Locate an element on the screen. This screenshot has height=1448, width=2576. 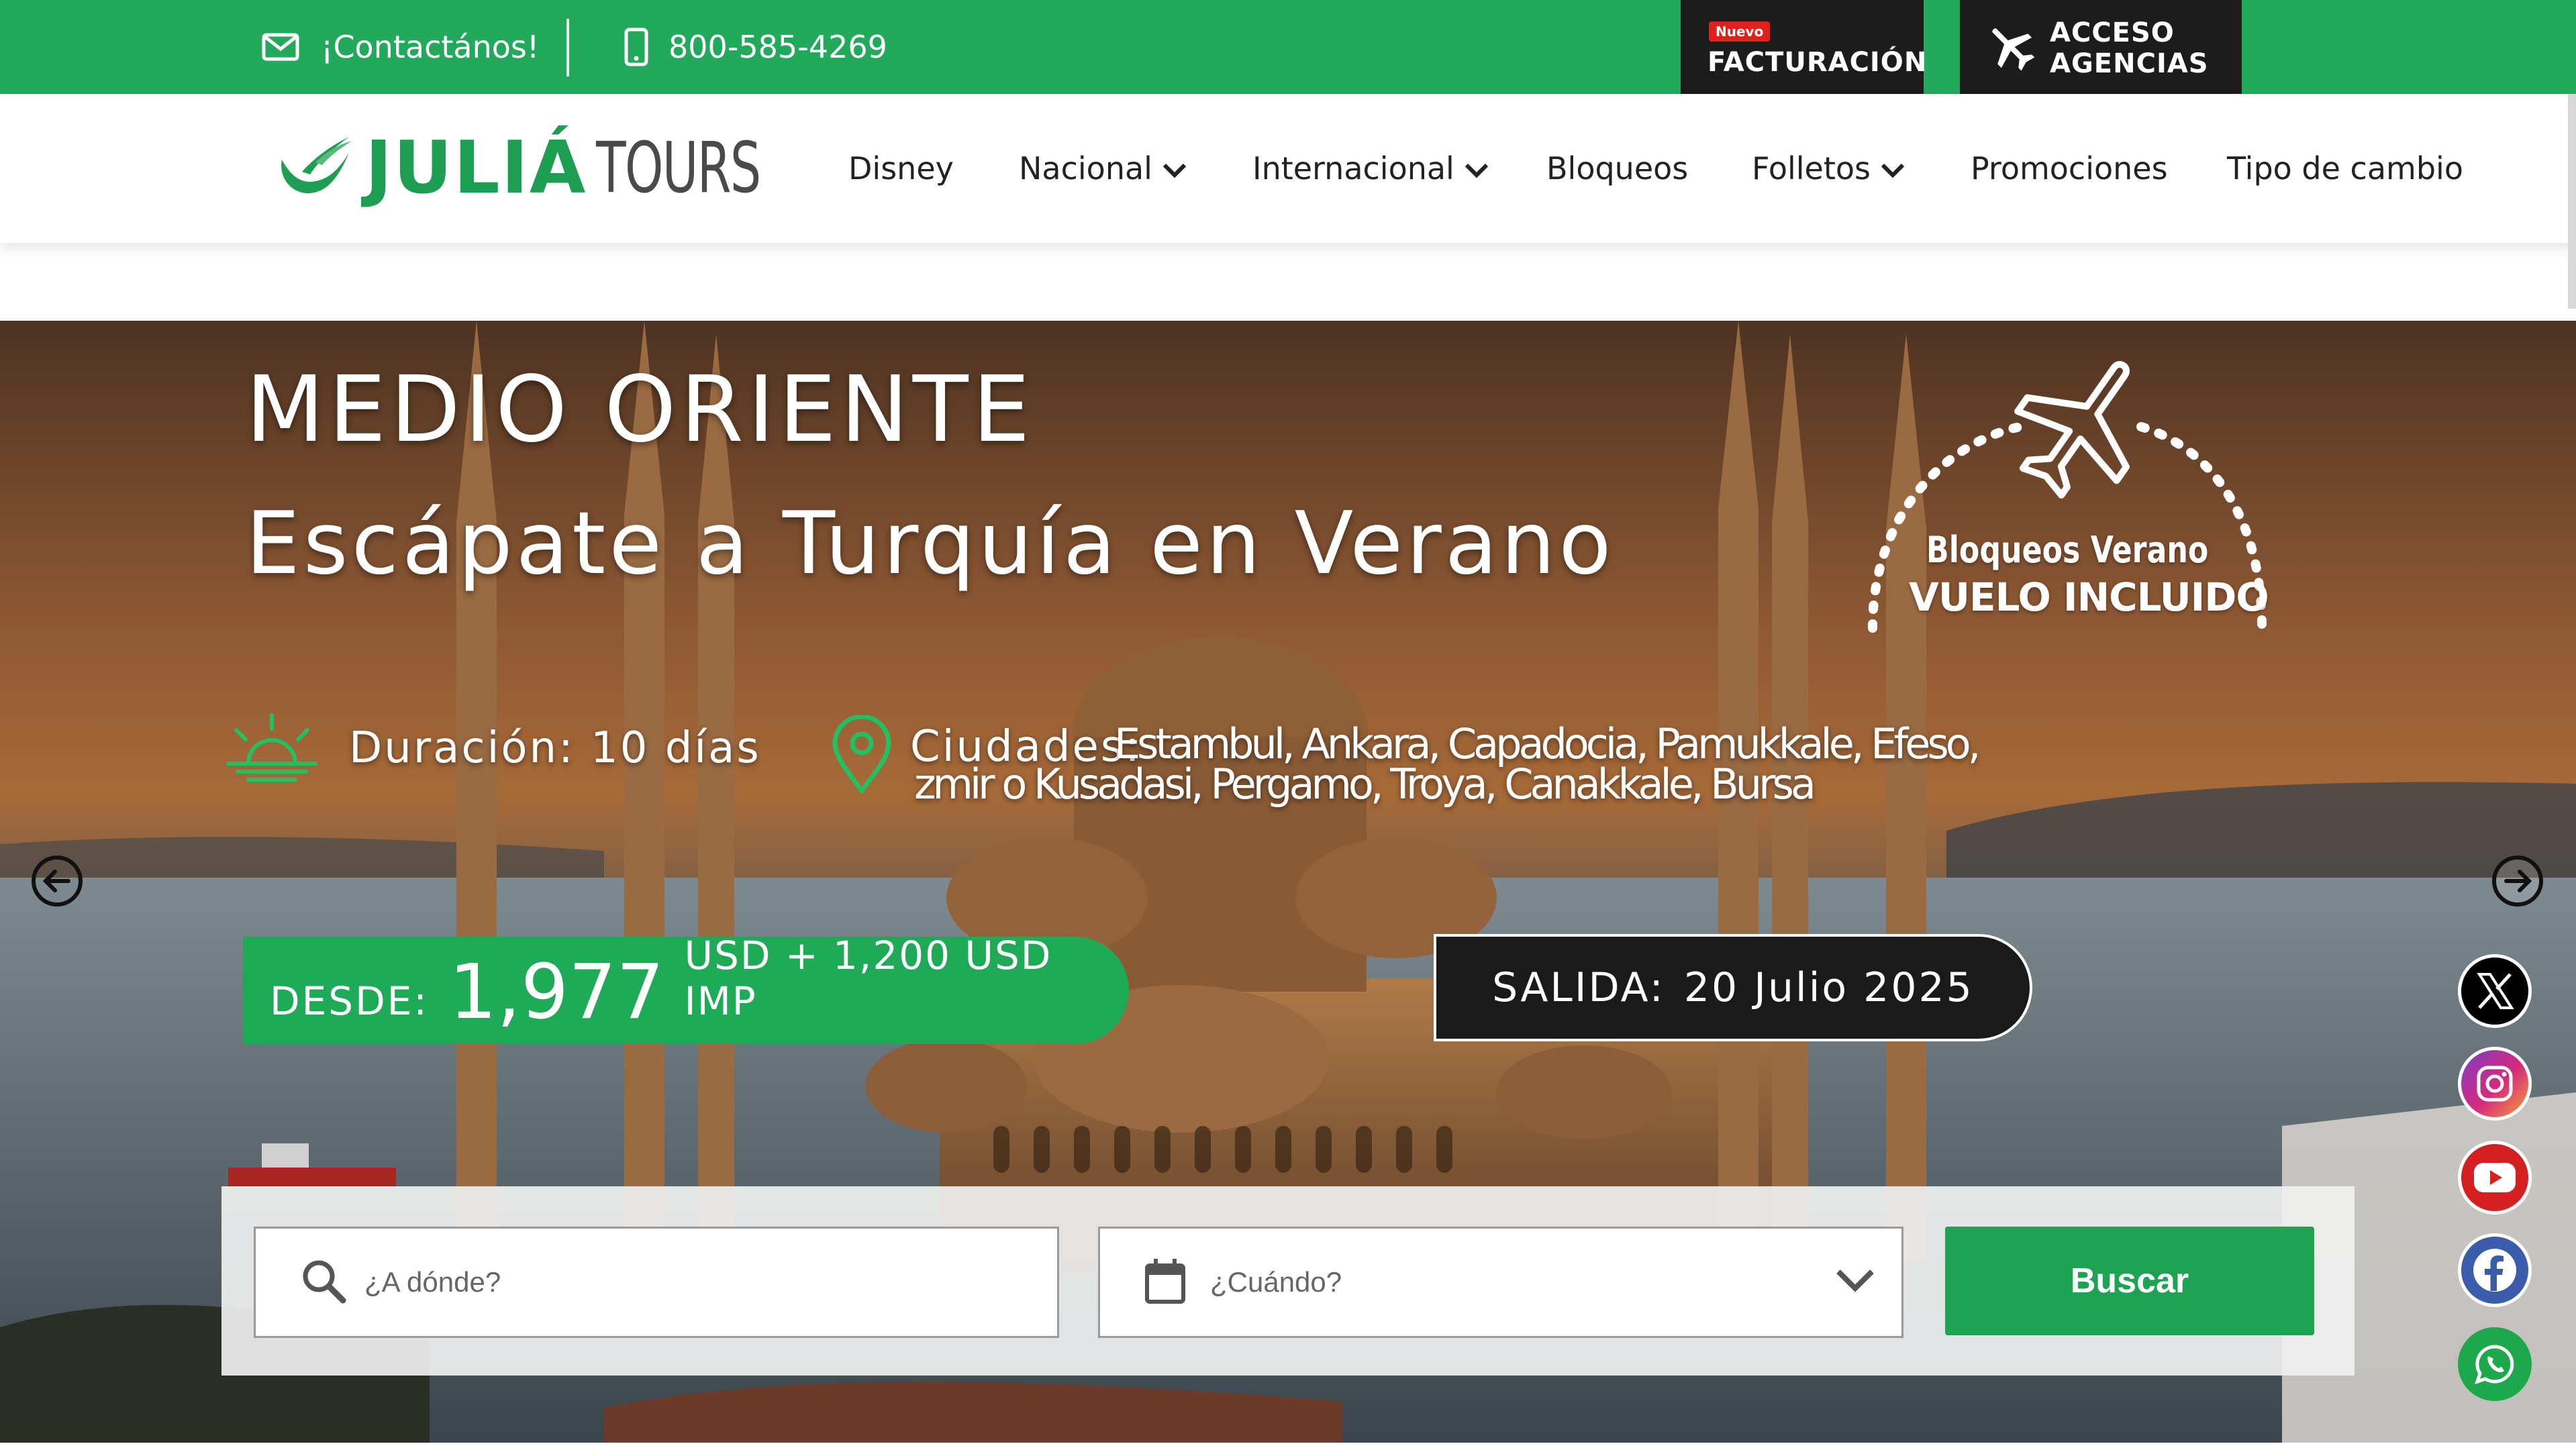
vuelo-incluido-label: VUELO INCLUIDO is located at coordinates (2089, 597).